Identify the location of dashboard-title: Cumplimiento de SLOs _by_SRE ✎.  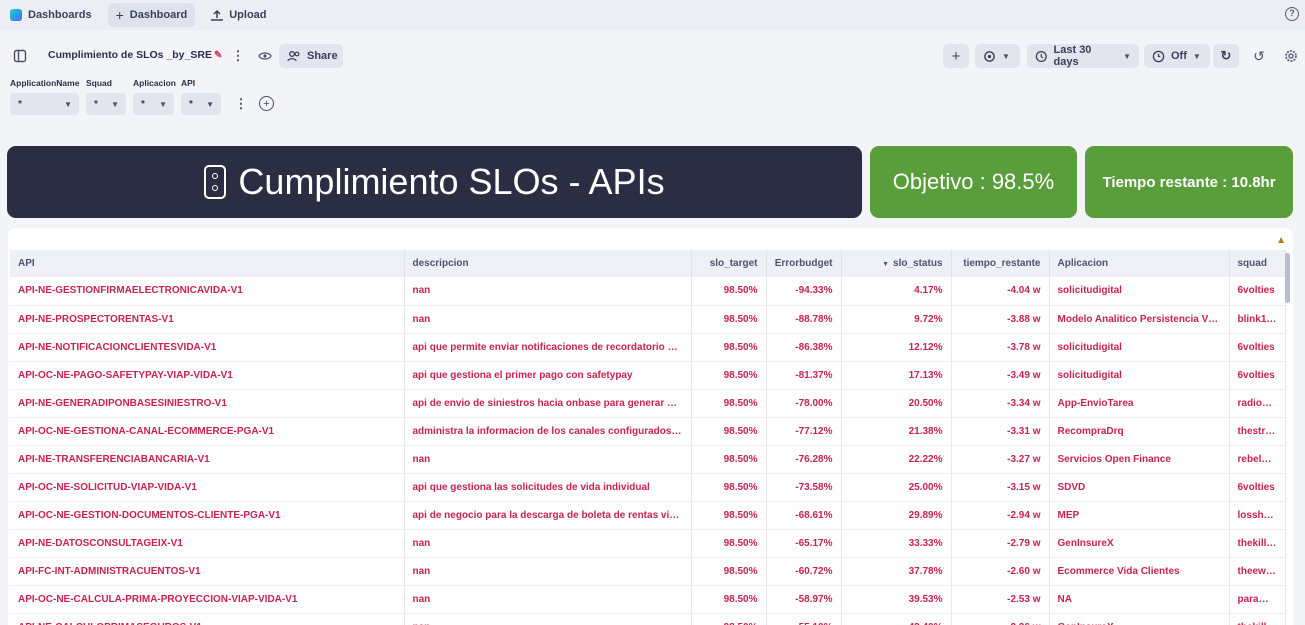
(135, 55).